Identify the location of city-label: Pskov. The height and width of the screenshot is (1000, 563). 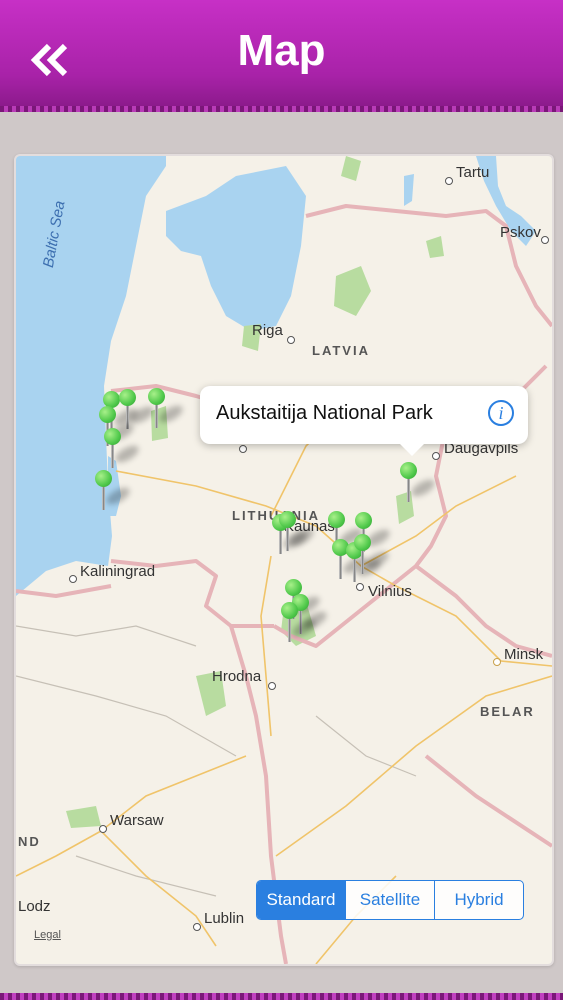
(520, 232).